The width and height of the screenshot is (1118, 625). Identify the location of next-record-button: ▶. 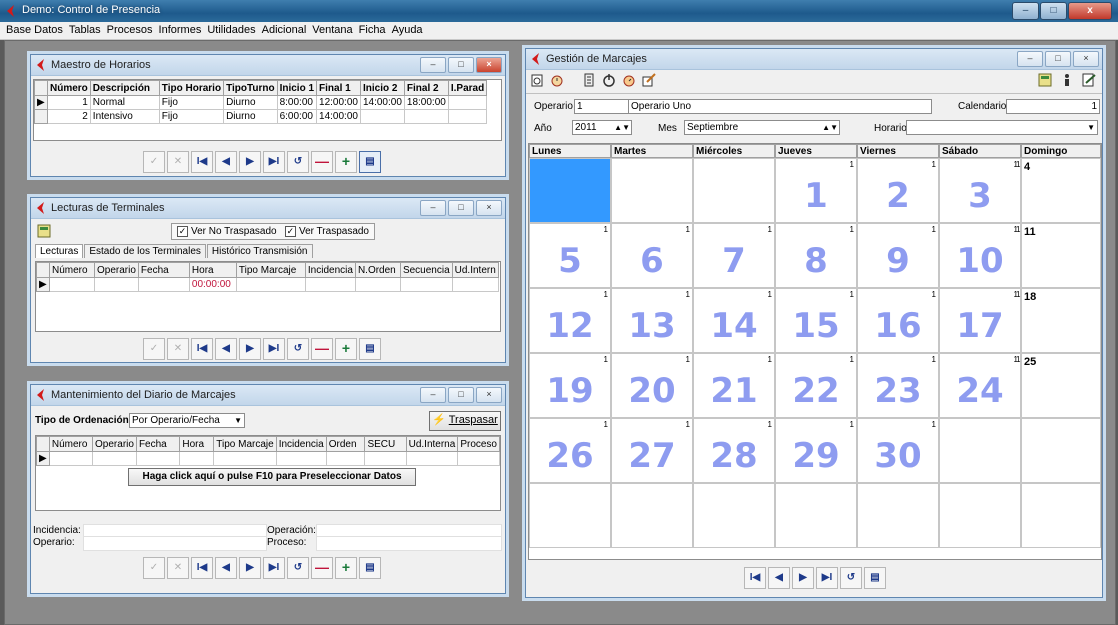
(250, 568).